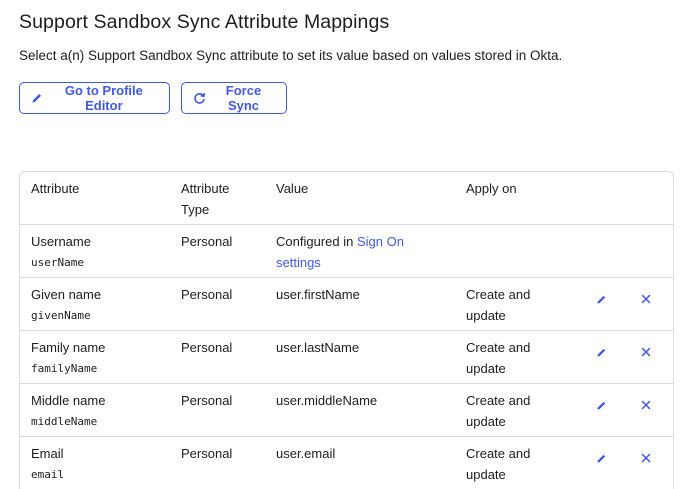 This screenshot has width=688, height=489. I want to click on header-type-line1: Attribute, so click(205, 188).